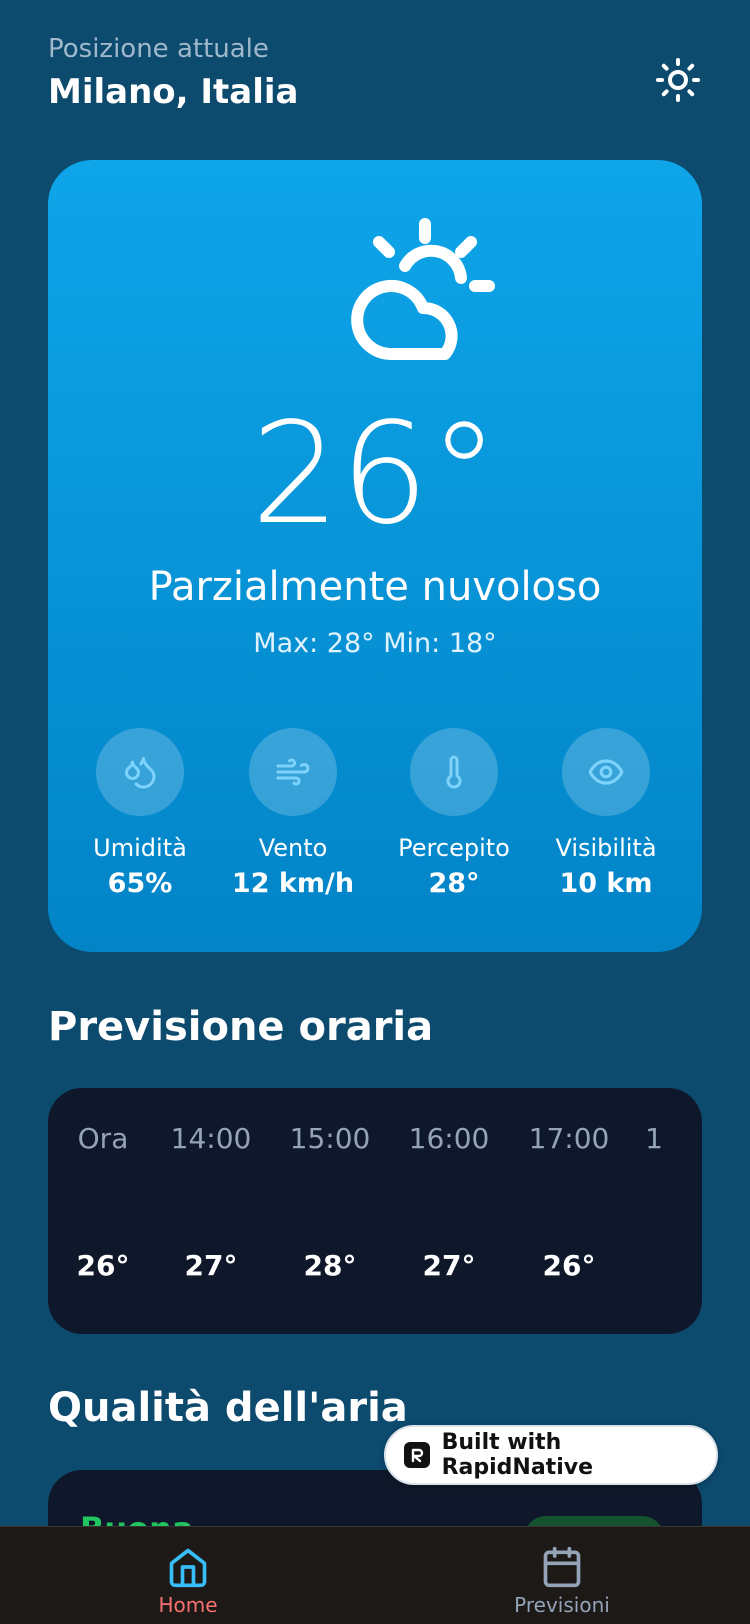 The width and height of the screenshot is (750, 1624). What do you see at coordinates (375, 587) in the screenshot?
I see `weather-condition: Parzialmente nuvoloso` at bounding box center [375, 587].